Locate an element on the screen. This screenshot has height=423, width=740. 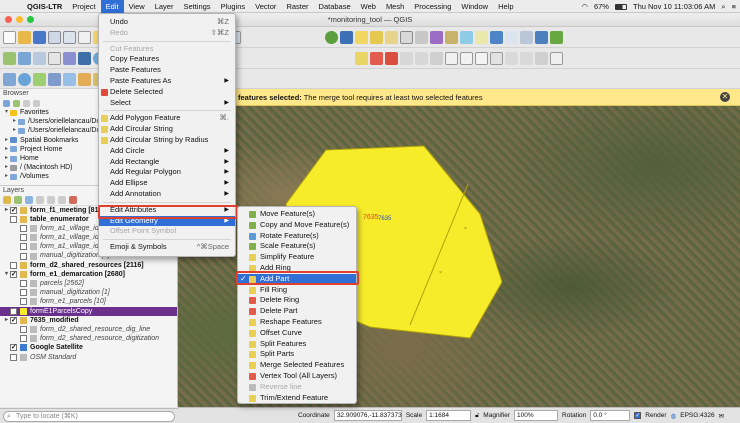
add-postgis-icon is located at coordinates (84, 58).